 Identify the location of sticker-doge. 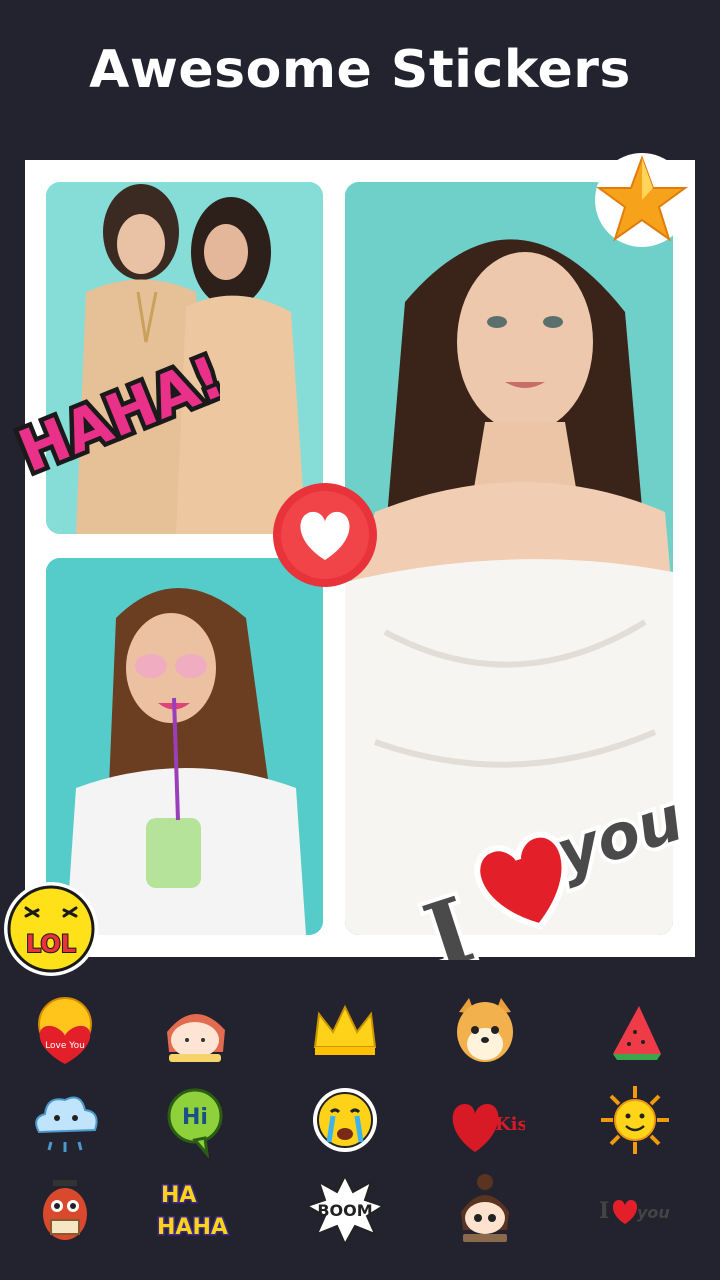
(485, 1030).